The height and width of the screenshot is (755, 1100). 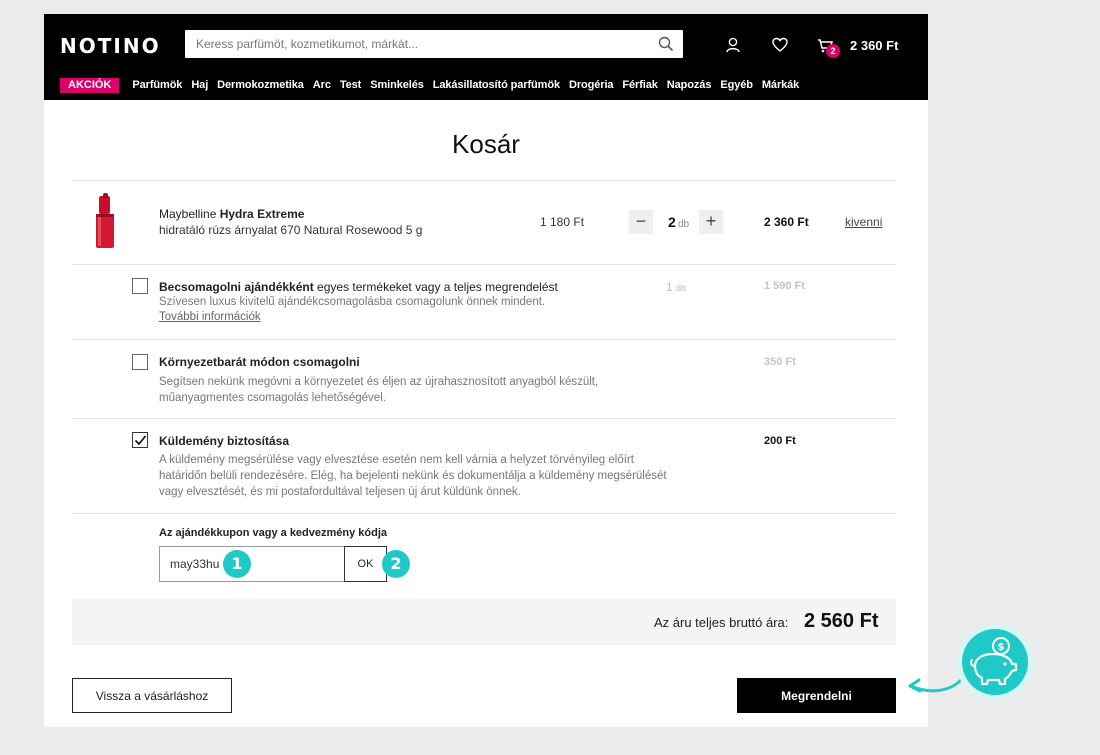 I want to click on more-info-link: További információk, so click(x=210, y=317).